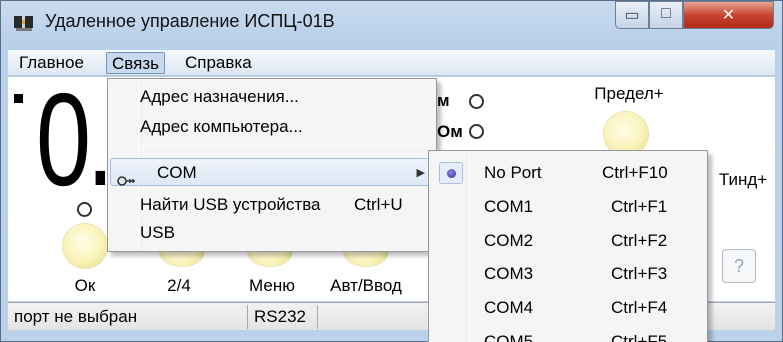  I want to click on maximize-button: □, so click(666, 15).